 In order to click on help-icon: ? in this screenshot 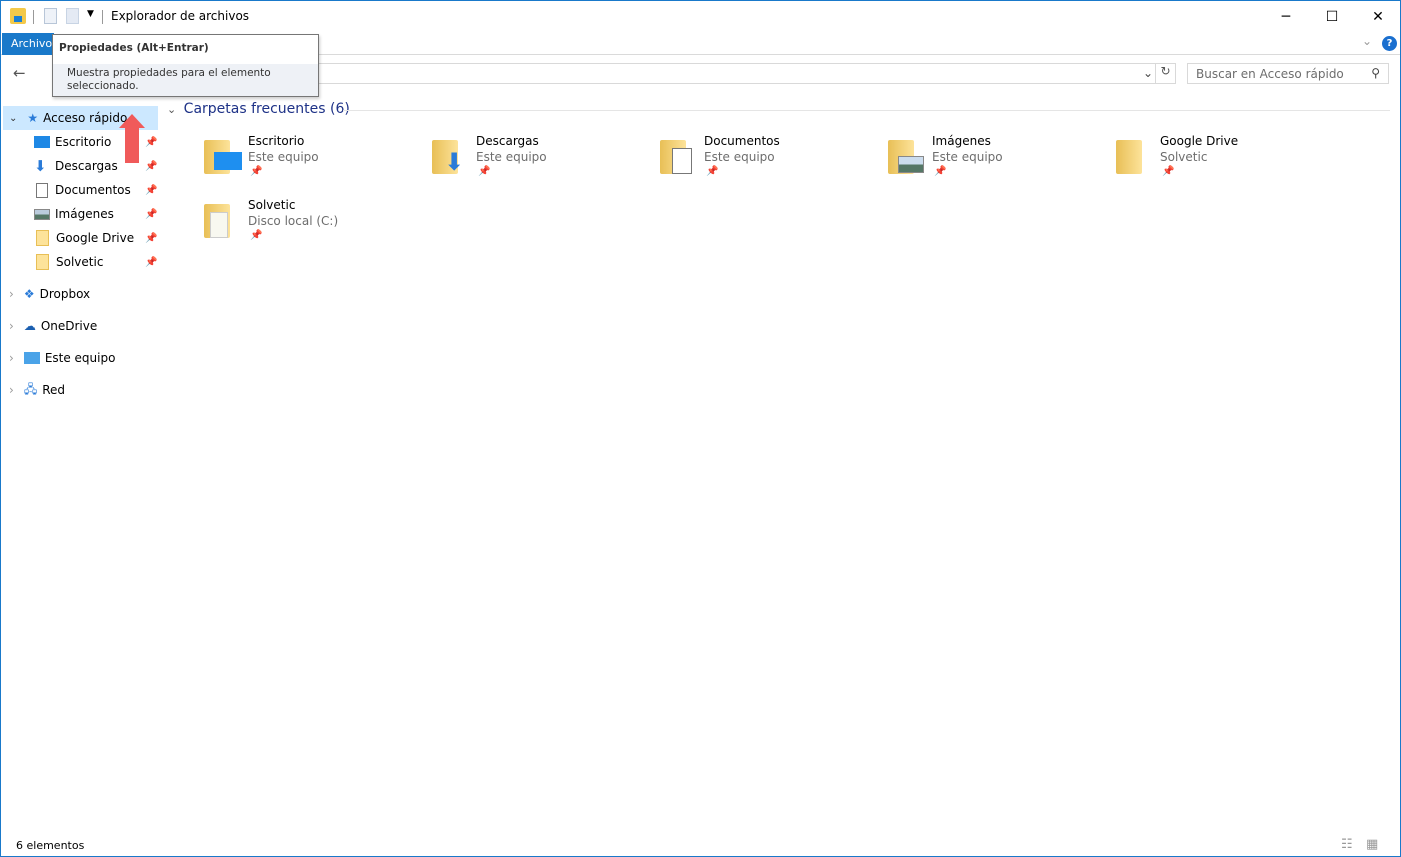, I will do `click(1389, 43)`.